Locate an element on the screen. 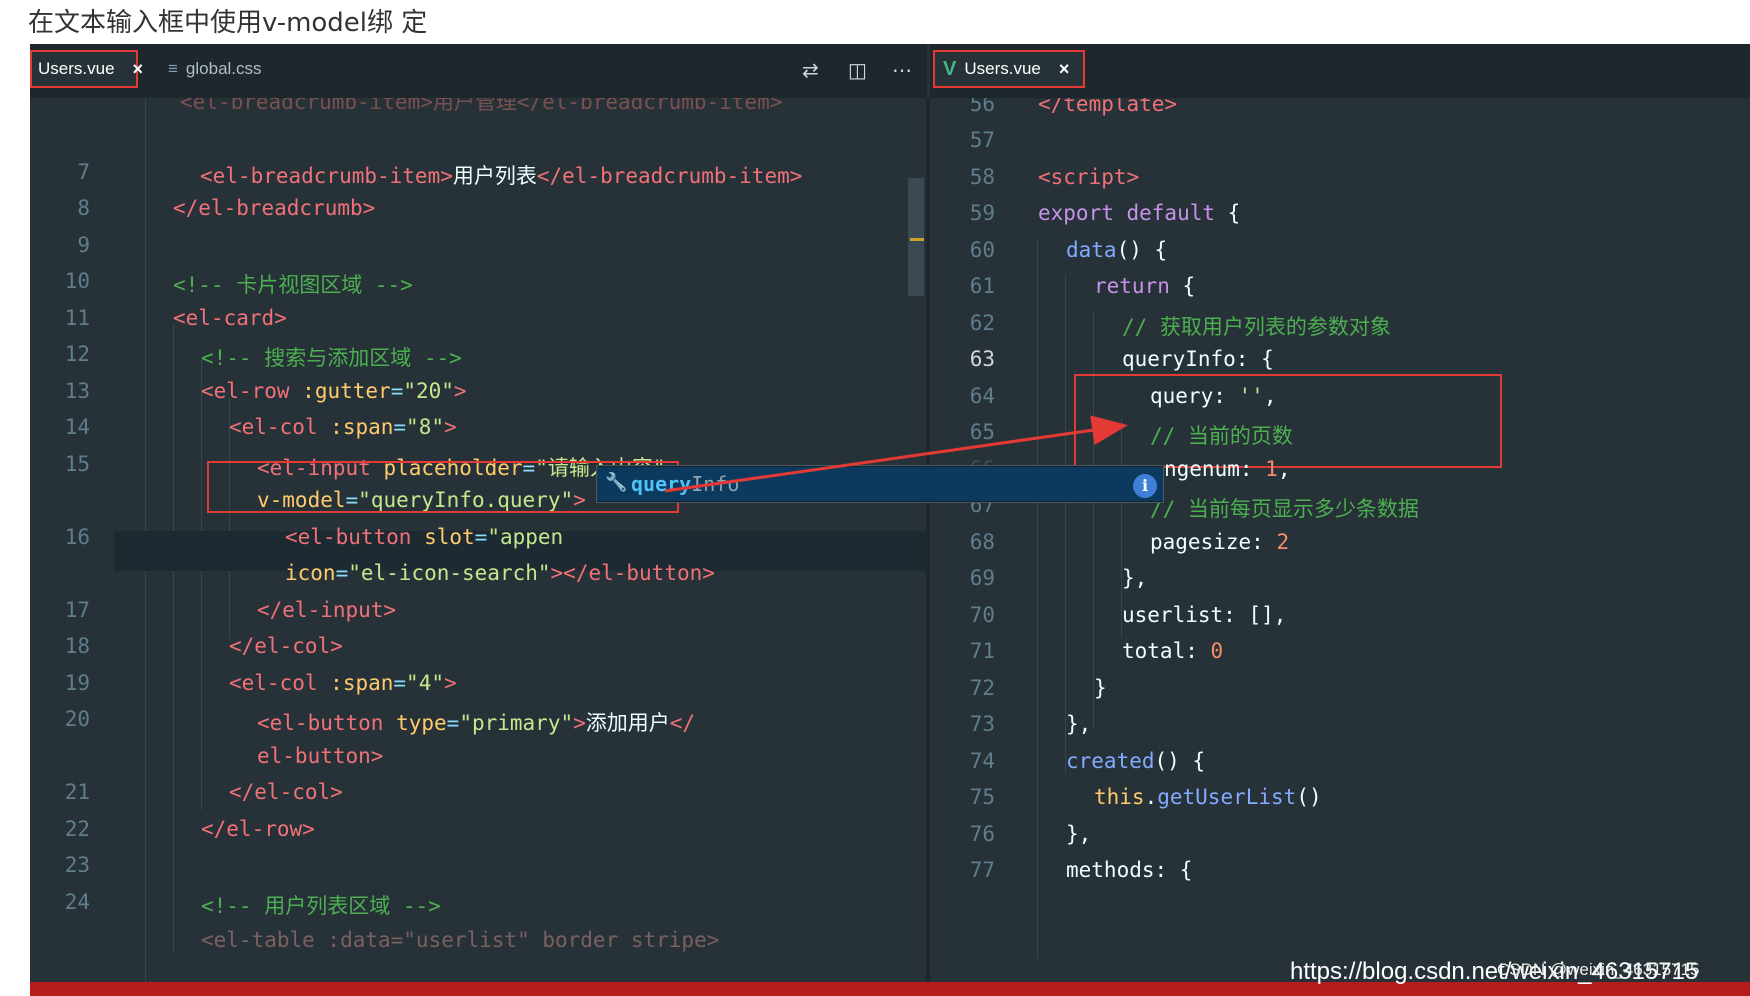  watermark-user: CSDN @weixin_46315715 is located at coordinates (1598, 969).